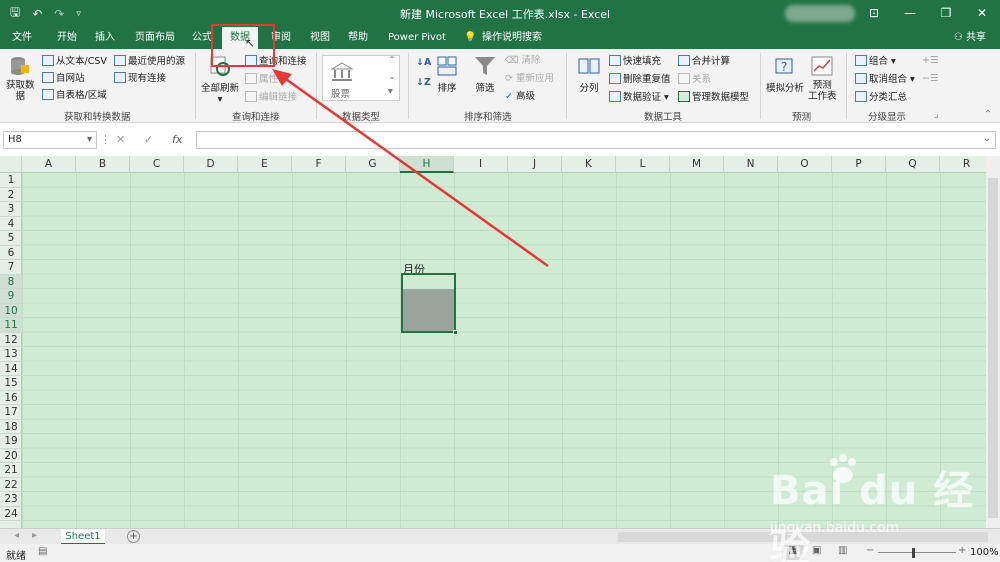 This screenshot has height=562, width=1000. I want to click on share-button: ⚇ 共享, so click(970, 38).